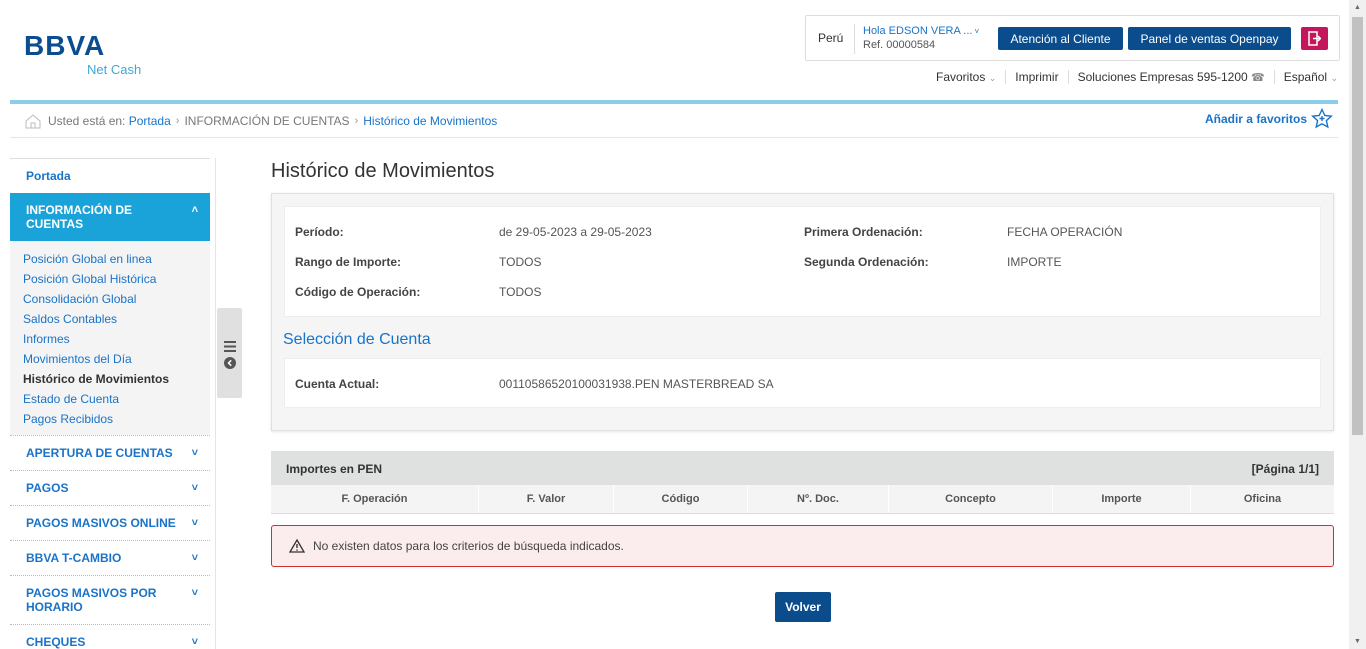  What do you see at coordinates (230, 346) in the screenshot?
I see `menu-icon` at bounding box center [230, 346].